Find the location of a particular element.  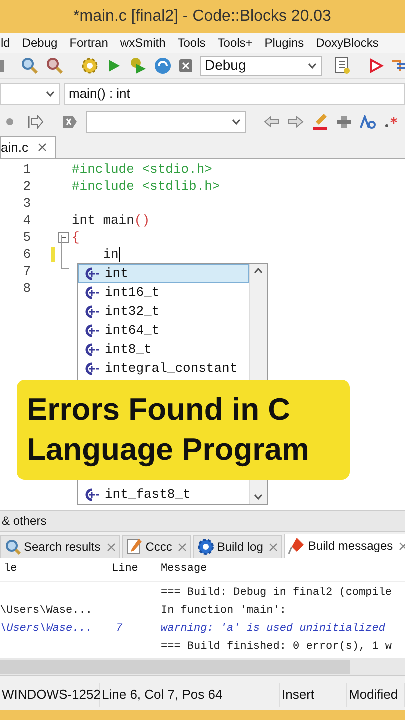

autocomplete-item: int_fast8_t is located at coordinates (163, 494).